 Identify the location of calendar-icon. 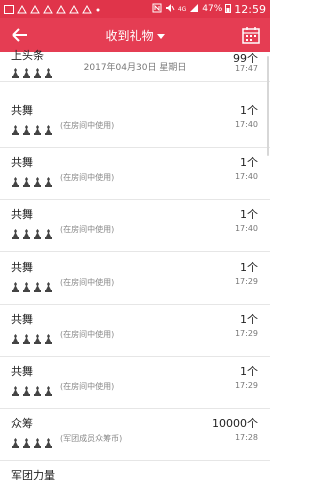
(251, 35).